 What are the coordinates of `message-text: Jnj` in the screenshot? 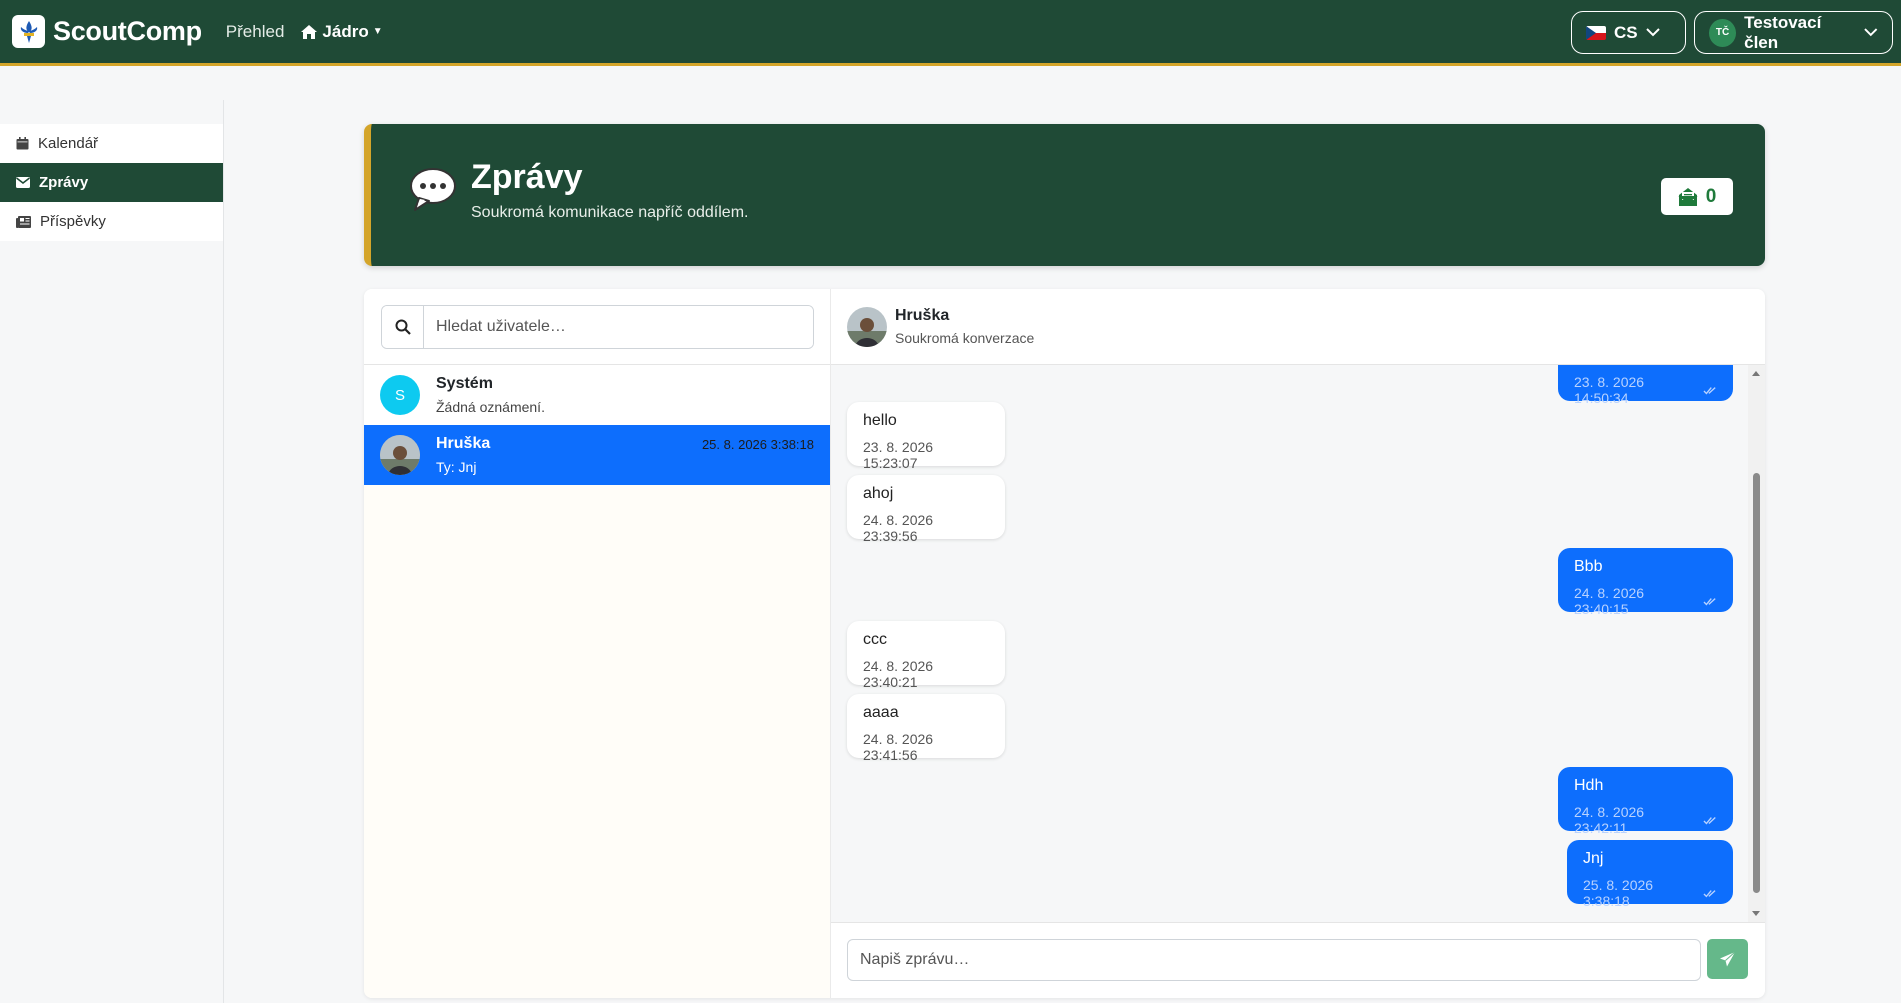 It's located at (1593, 858).